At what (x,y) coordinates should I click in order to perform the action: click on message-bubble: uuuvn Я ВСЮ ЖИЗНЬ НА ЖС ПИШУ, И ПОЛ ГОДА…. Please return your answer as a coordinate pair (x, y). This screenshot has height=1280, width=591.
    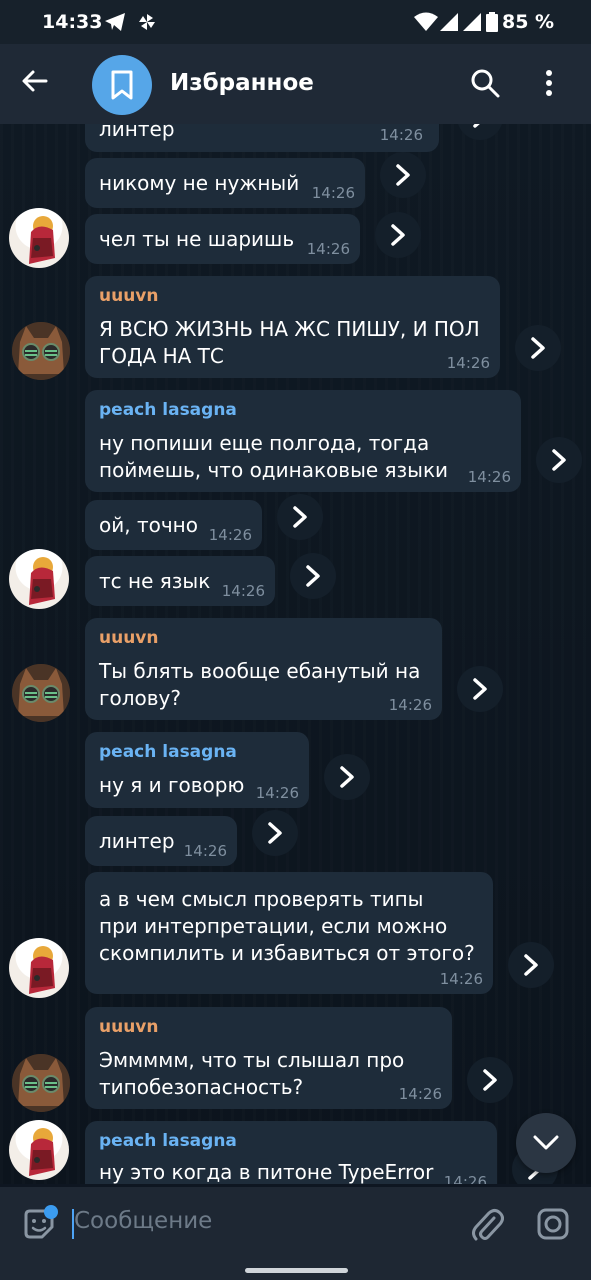
    Looking at the image, I should click on (292, 327).